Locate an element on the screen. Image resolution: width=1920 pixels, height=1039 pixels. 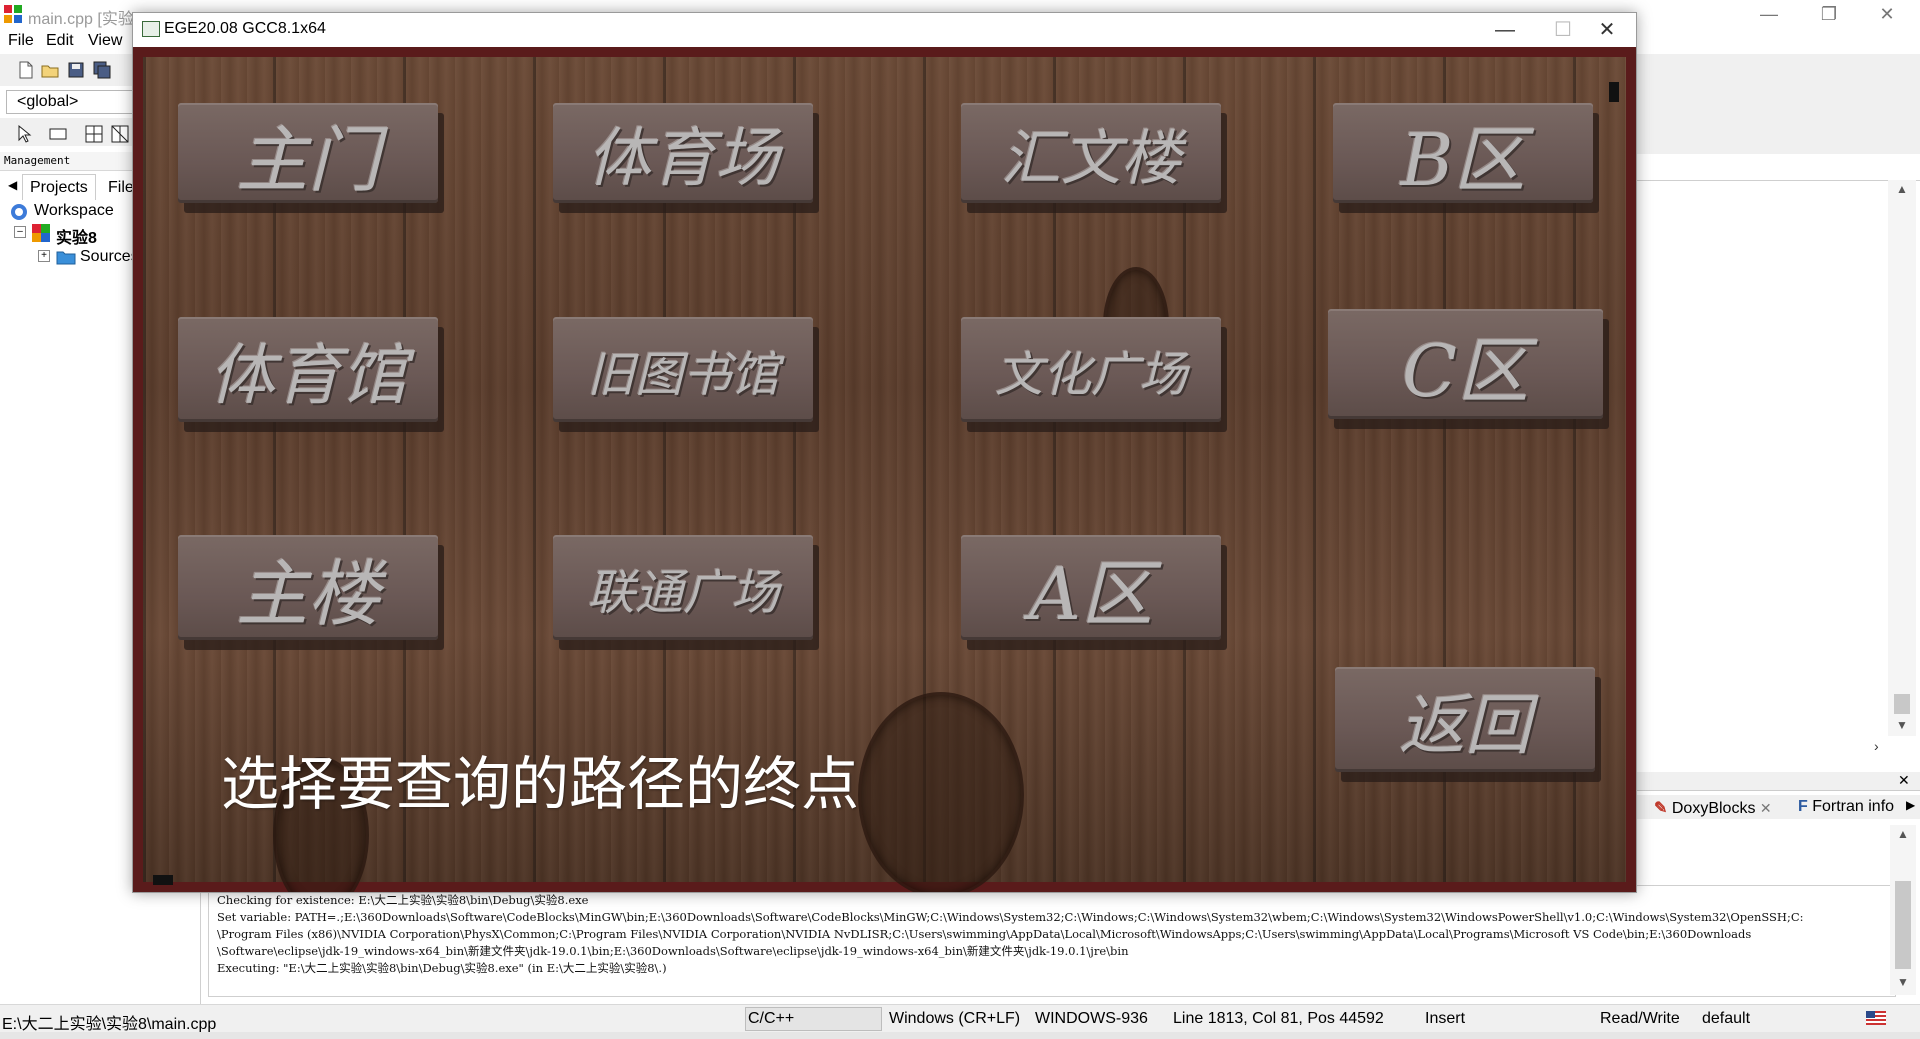
ege-titlebar: EGE20.08 GCC8.1x64 — ☐ ✕ is located at coordinates (884, 30).